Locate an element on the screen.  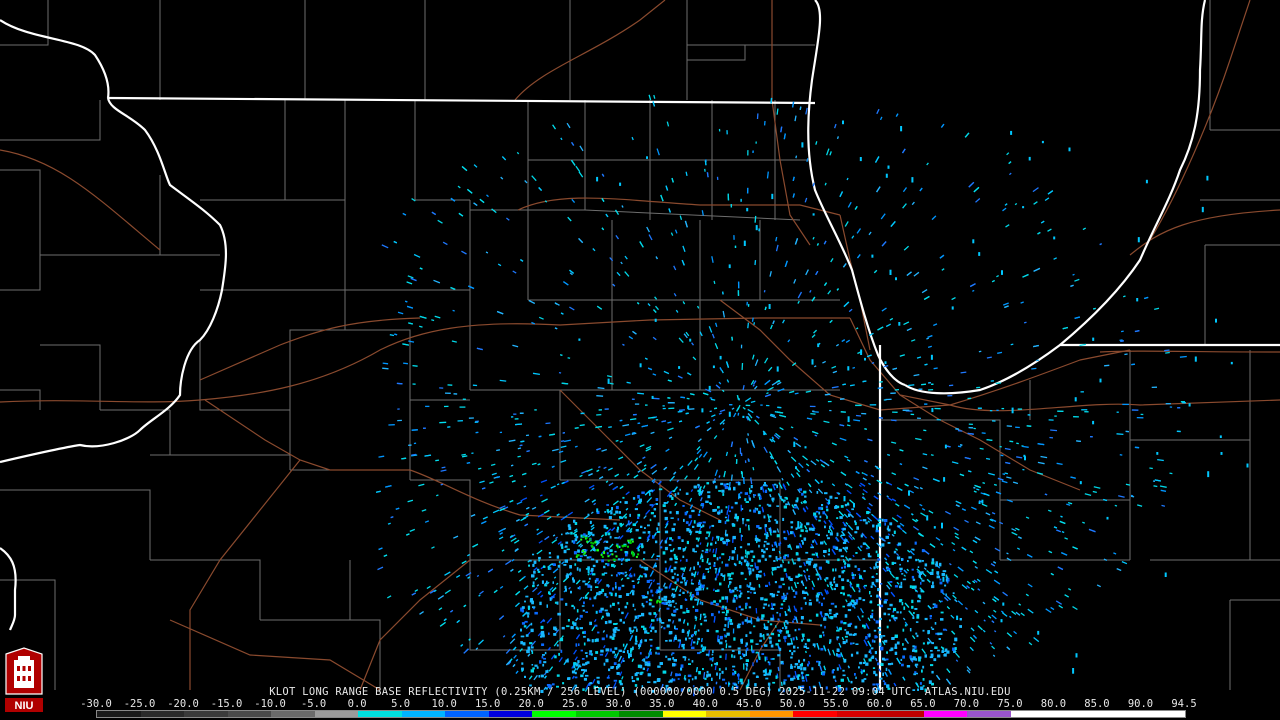
scale-label: 20.0 is located at coordinates (531, 704).